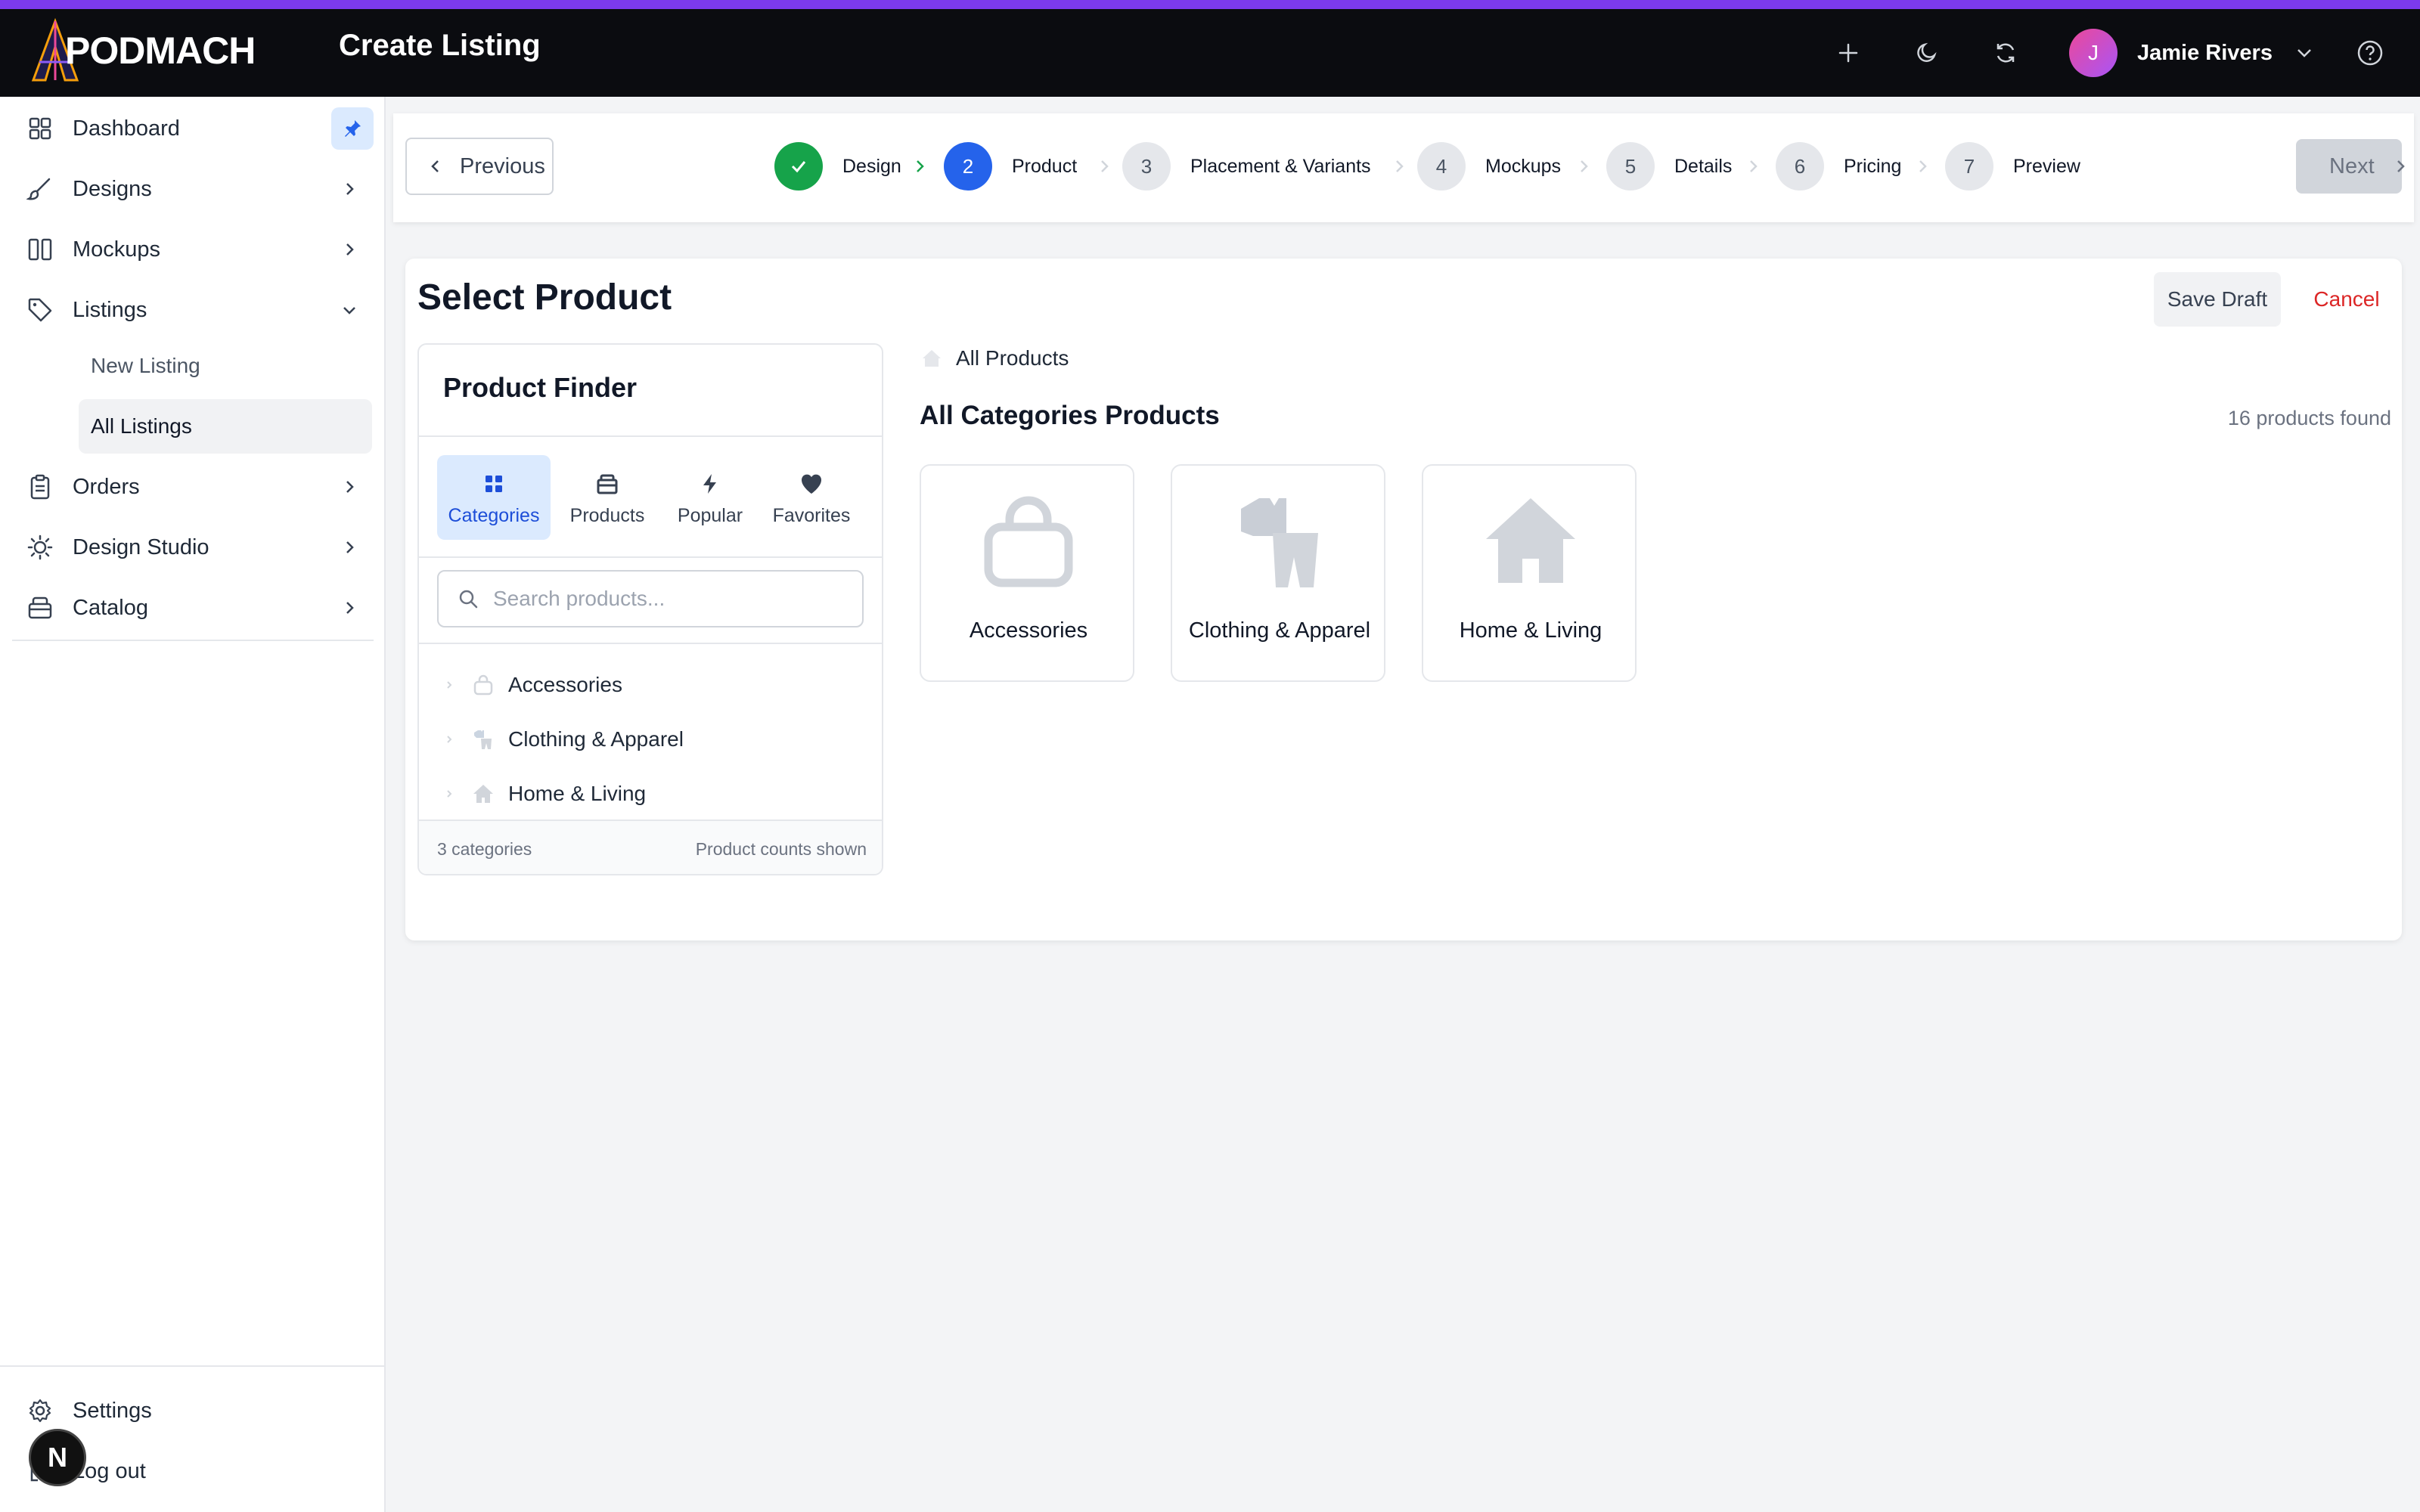 Image resolution: width=2420 pixels, height=1512 pixels. I want to click on sidebar-item-mockups: Mockups, so click(193, 249).